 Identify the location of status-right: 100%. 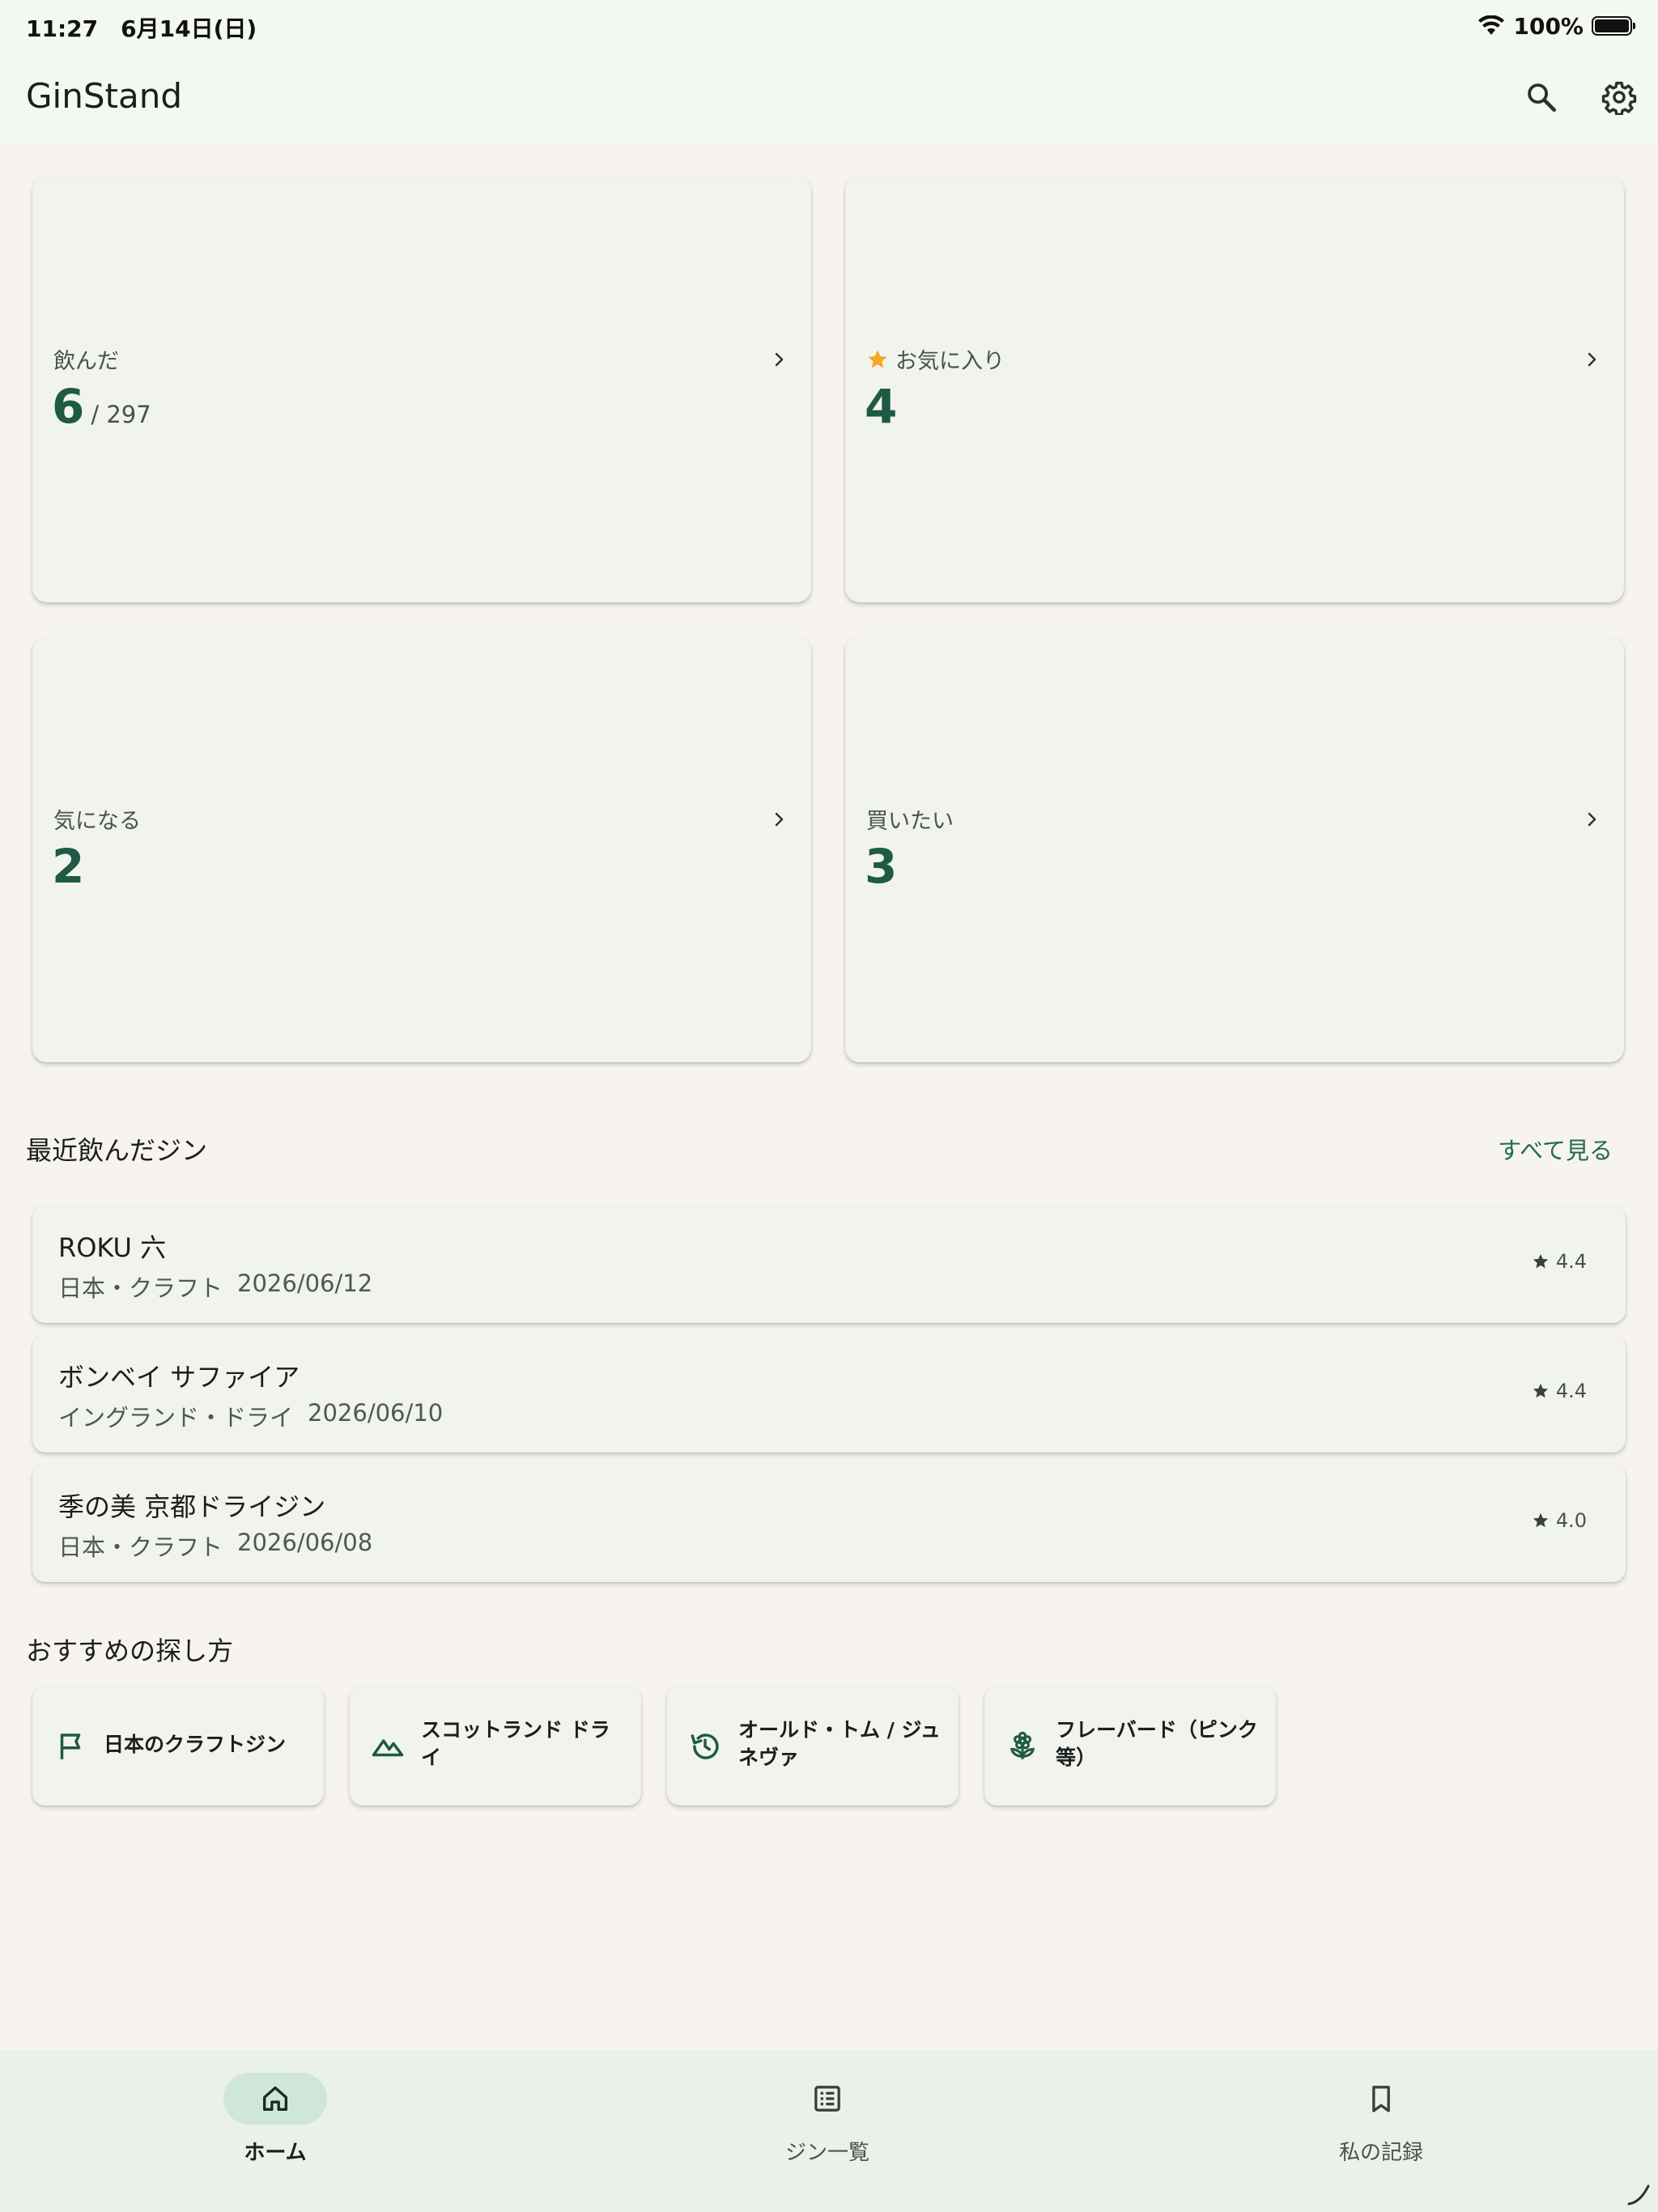
(1556, 26).